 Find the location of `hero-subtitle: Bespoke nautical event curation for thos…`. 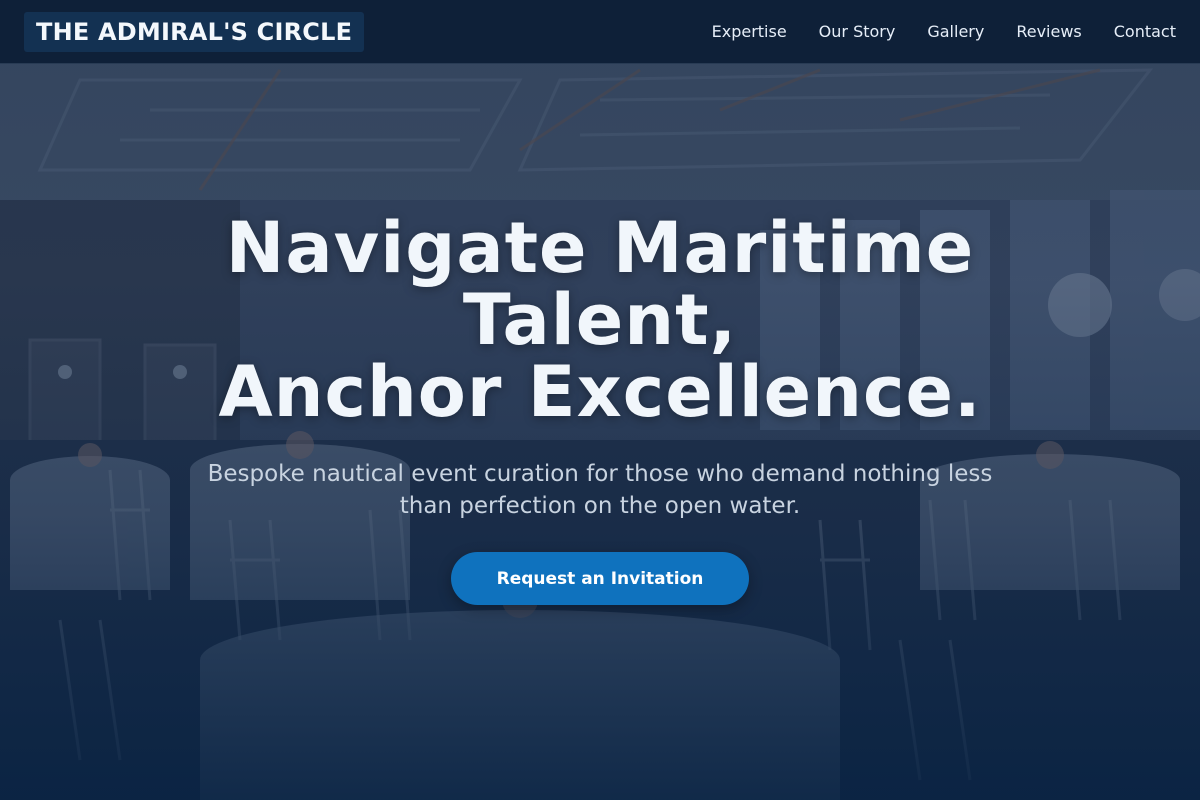

hero-subtitle: Bespoke nautical event curation for thos… is located at coordinates (600, 490).